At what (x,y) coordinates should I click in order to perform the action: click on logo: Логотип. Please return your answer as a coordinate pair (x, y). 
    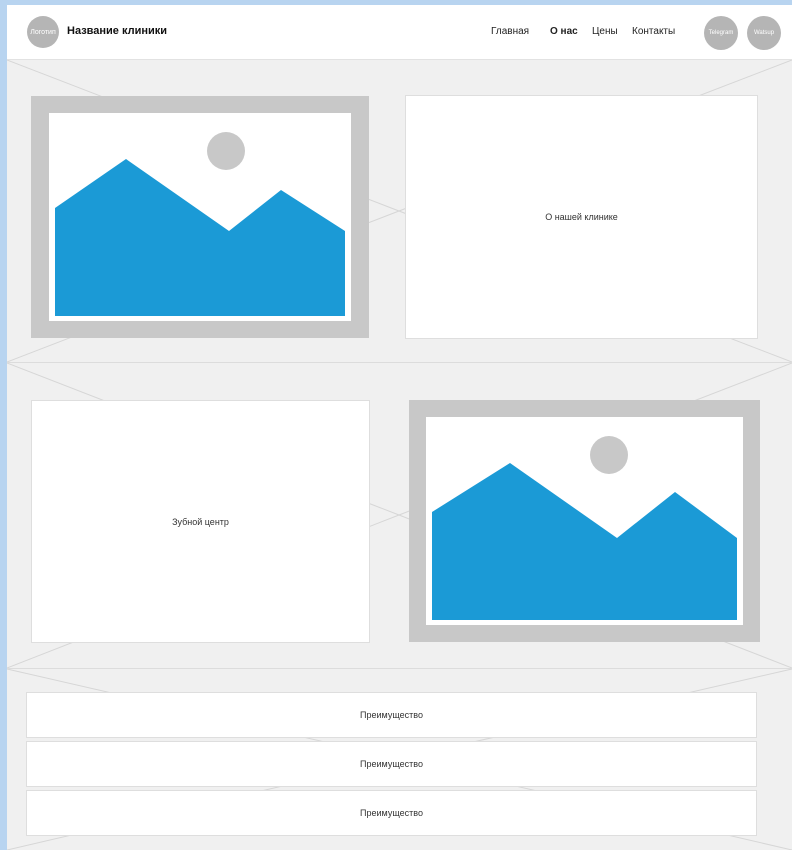
    Looking at the image, I should click on (43, 32).